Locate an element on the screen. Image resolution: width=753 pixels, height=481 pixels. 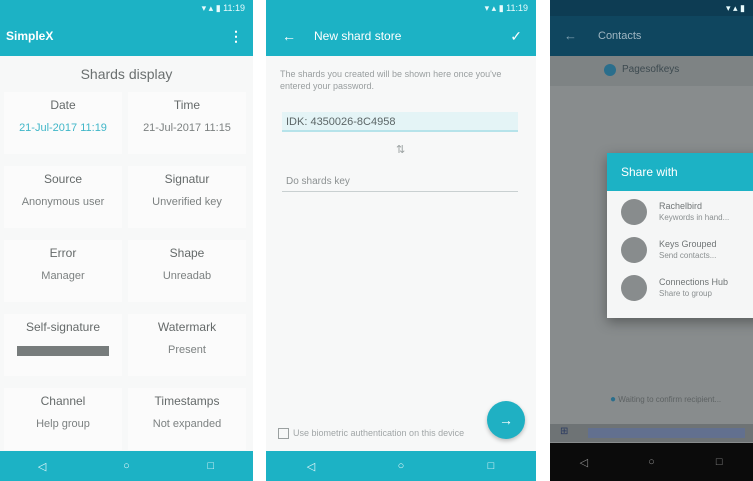
info-cell: Channel Help group is located at coordinates (63, 419).